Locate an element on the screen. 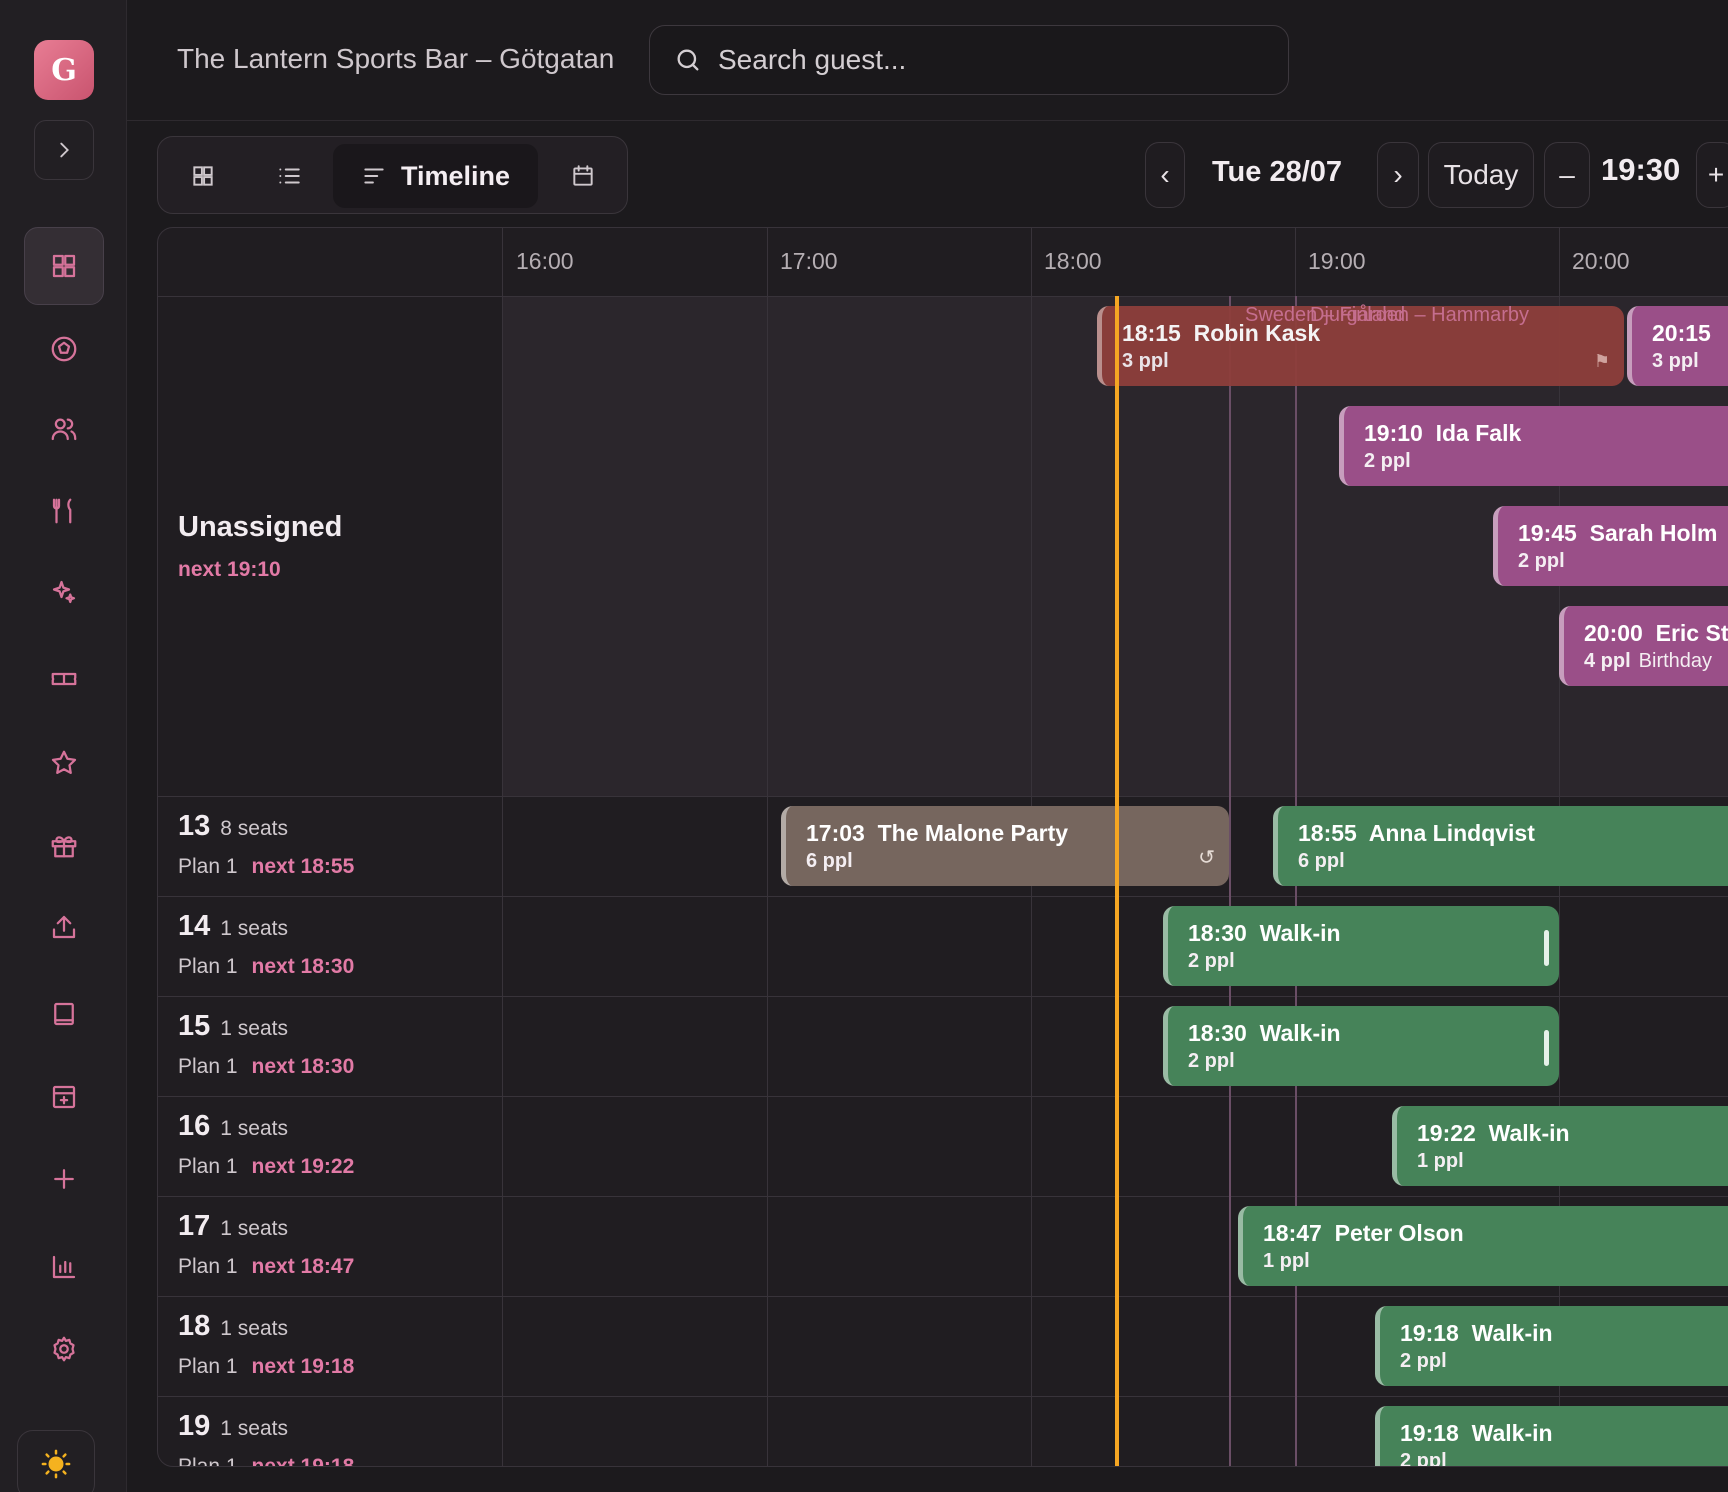  timeline-icon is located at coordinates (374, 176).